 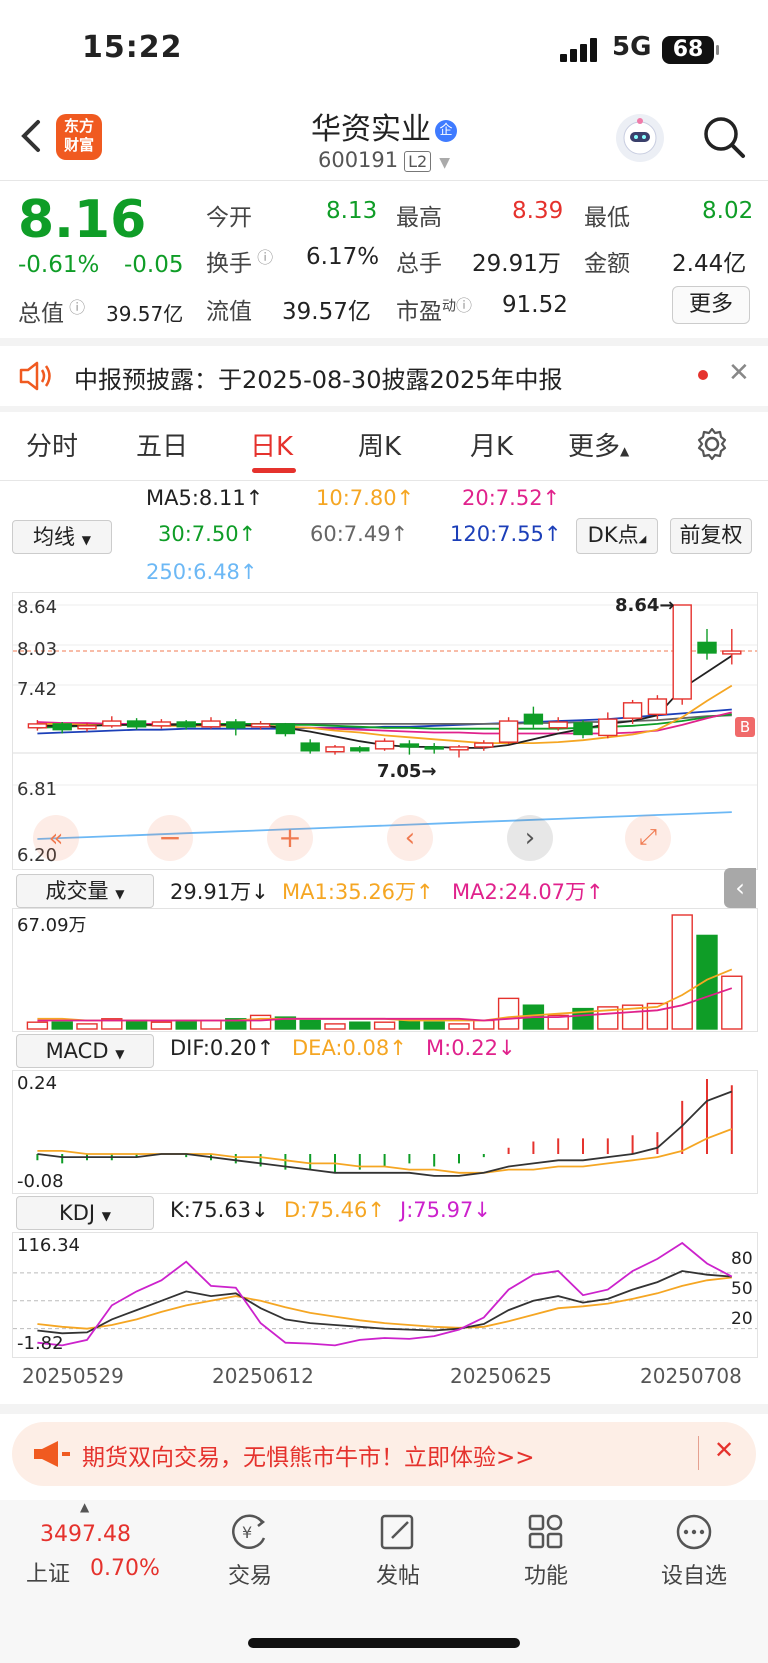 What do you see at coordinates (745, 727) in the screenshot?
I see `buy-marker: B` at bounding box center [745, 727].